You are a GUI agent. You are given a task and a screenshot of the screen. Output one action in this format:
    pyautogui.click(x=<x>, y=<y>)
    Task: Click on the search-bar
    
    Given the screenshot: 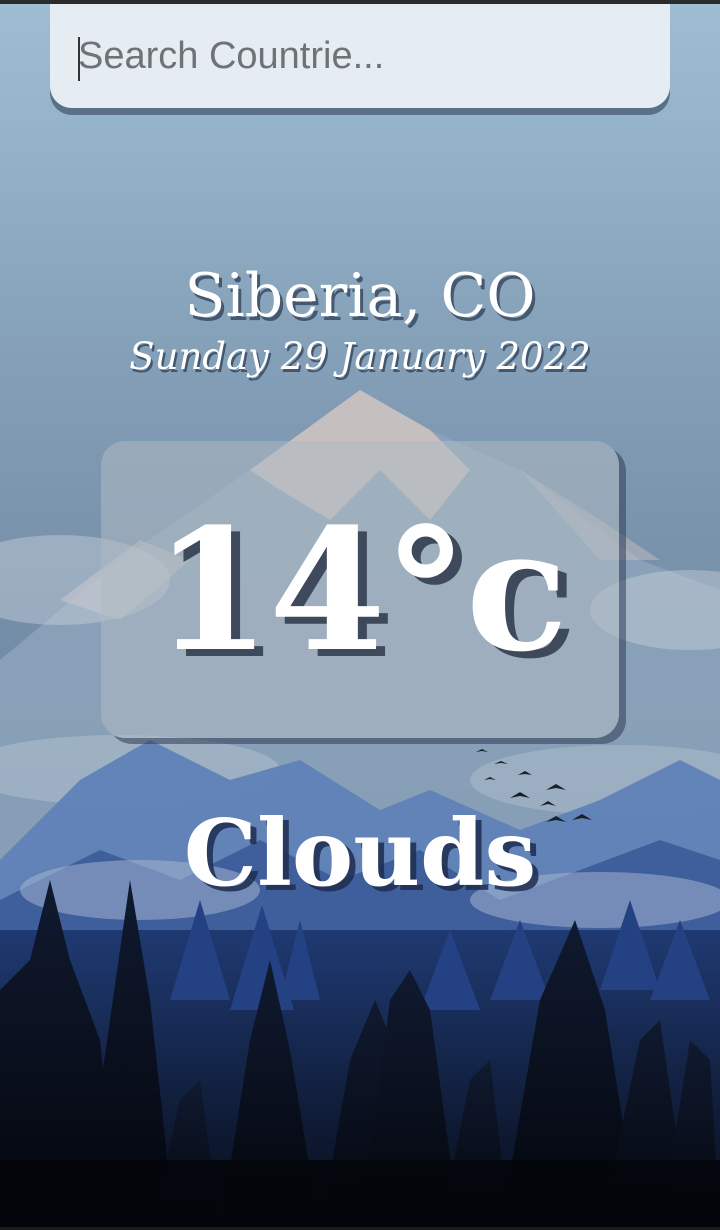 What is the action you would take?
    pyautogui.click(x=360, y=56)
    